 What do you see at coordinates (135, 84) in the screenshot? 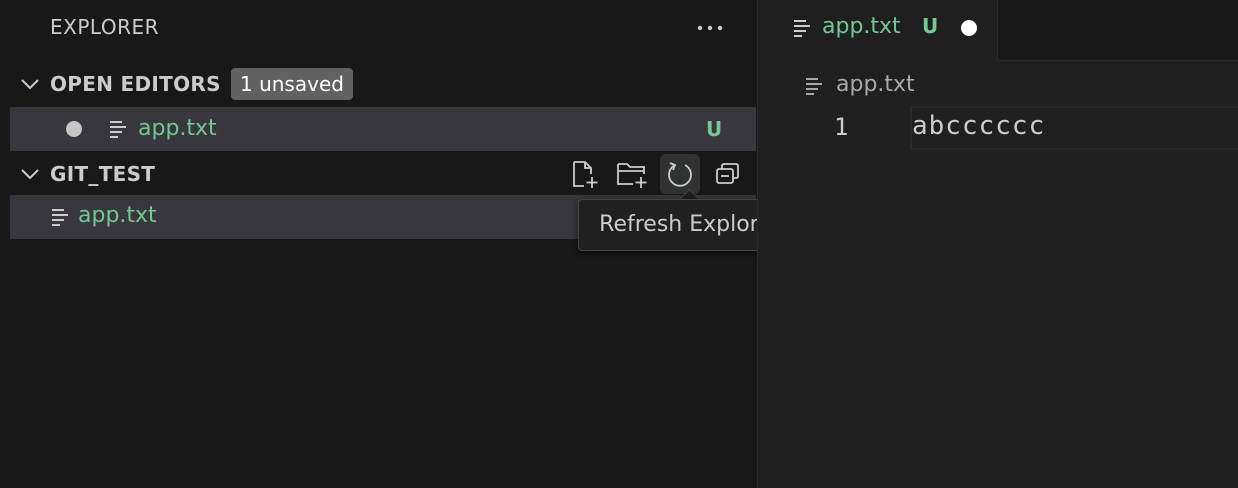
I see `open-editors-label: OPEN EDITORS` at bounding box center [135, 84].